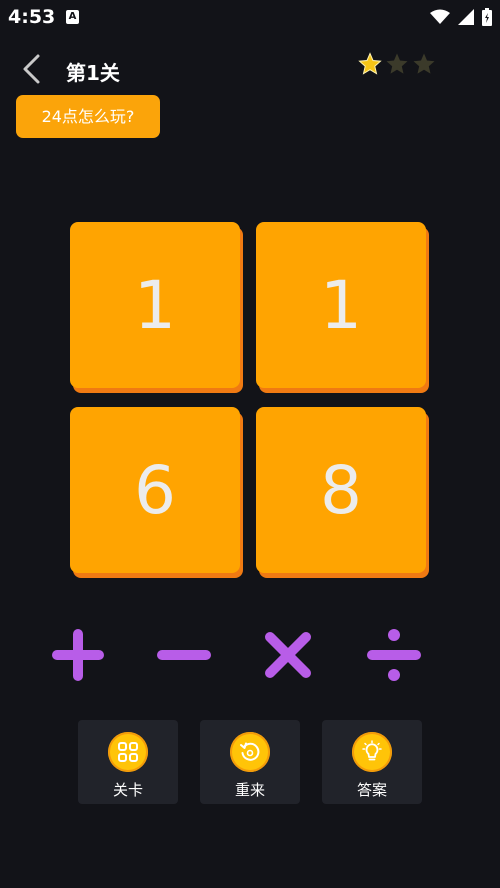  I want to click on page-title: 第1关, so click(93, 73).